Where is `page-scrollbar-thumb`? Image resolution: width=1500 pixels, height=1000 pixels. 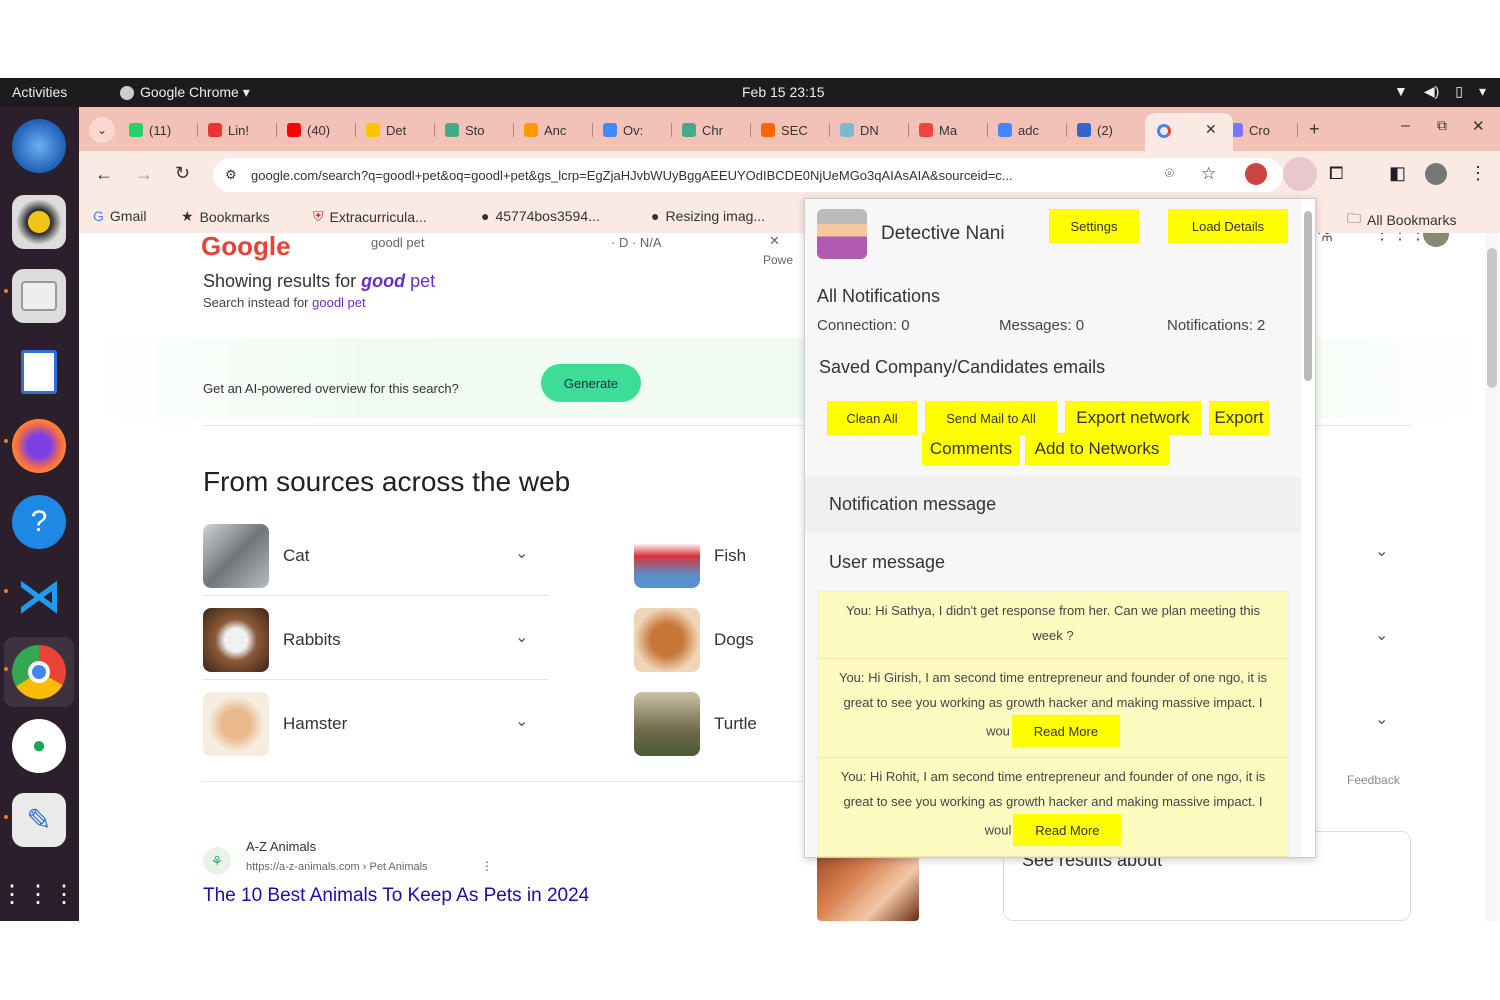
page-scrollbar-thumb is located at coordinates (1492, 318).